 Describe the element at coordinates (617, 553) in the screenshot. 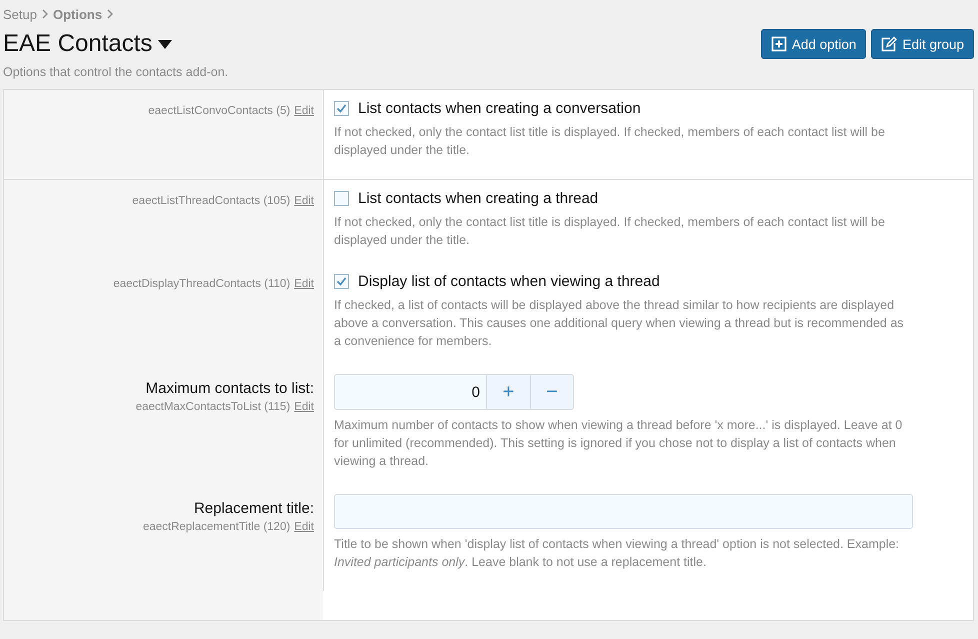

I see `option-explanation: Title to be shown when 'display list of contacts when viewing a thread' option is not selected. Example: Invited participants only. Leave blank to not use a replacement title.` at that location.